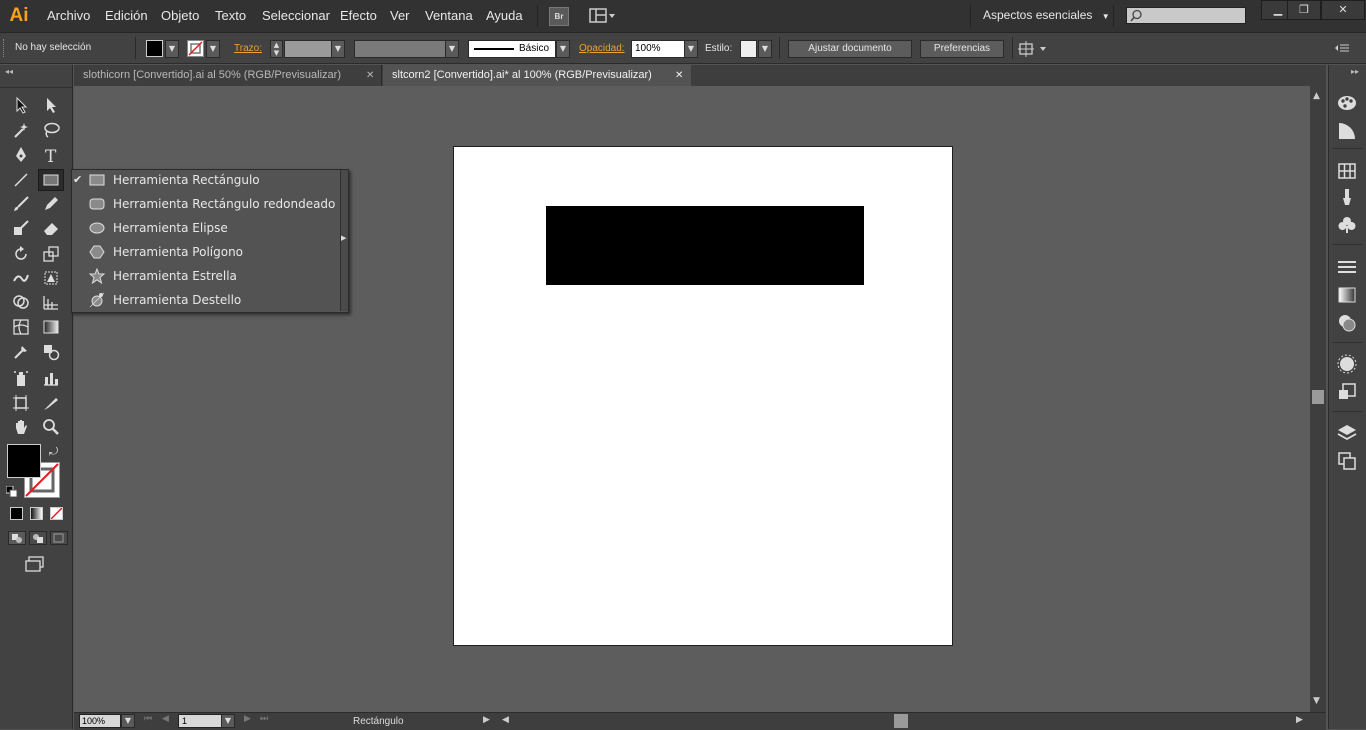  What do you see at coordinates (148, 719) in the screenshot?
I see `first-artboard-icon: ⏮` at bounding box center [148, 719].